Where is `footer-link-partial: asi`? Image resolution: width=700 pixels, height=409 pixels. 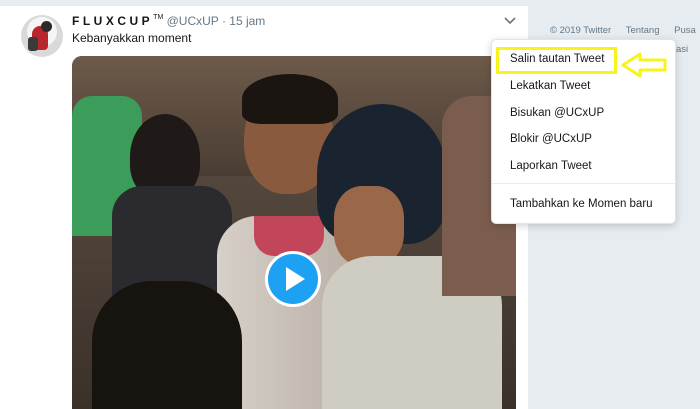
footer-link-partial: asi is located at coordinates (682, 49).